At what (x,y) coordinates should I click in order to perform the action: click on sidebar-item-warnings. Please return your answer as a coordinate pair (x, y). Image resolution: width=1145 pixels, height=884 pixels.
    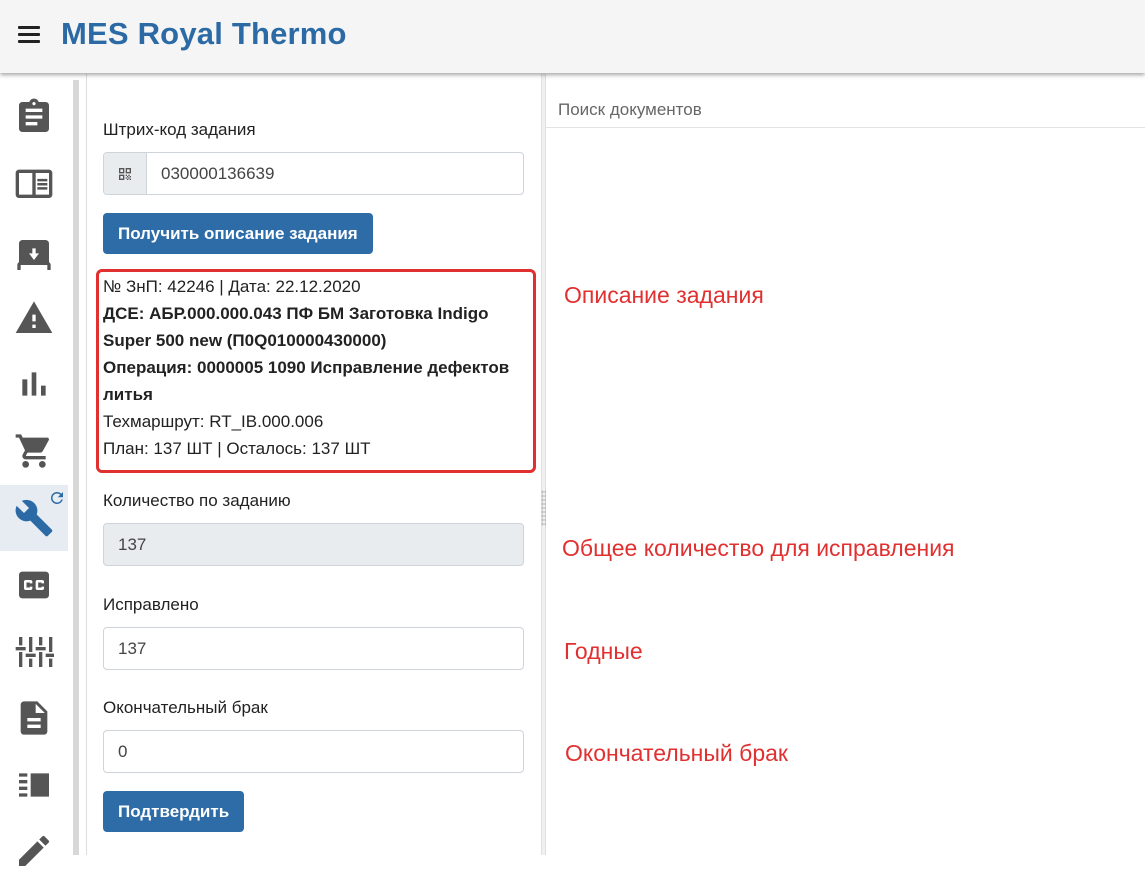
    Looking at the image, I should click on (34, 318).